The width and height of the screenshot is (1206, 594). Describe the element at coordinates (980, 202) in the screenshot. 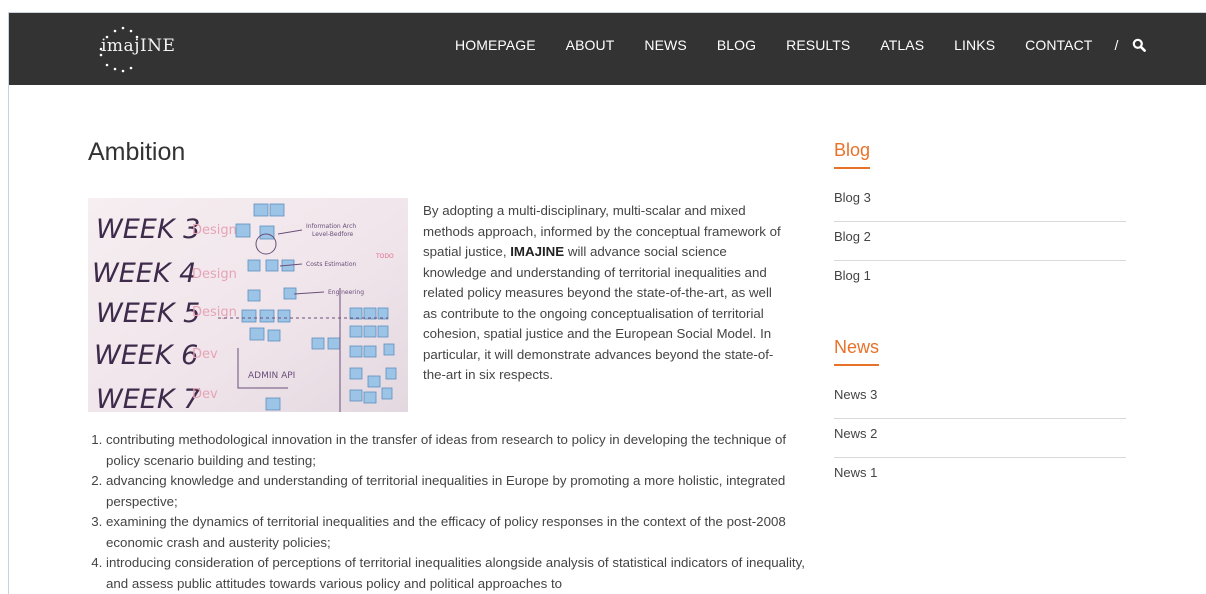

I see `blog-link-3: Blog 3` at that location.